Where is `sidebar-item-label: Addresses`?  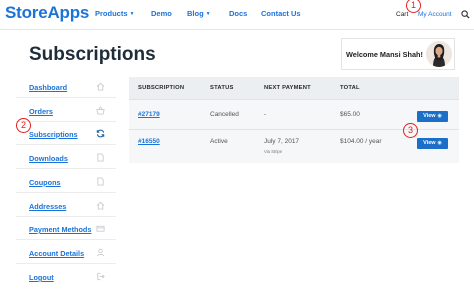 sidebar-item-label: Addresses is located at coordinates (48, 206).